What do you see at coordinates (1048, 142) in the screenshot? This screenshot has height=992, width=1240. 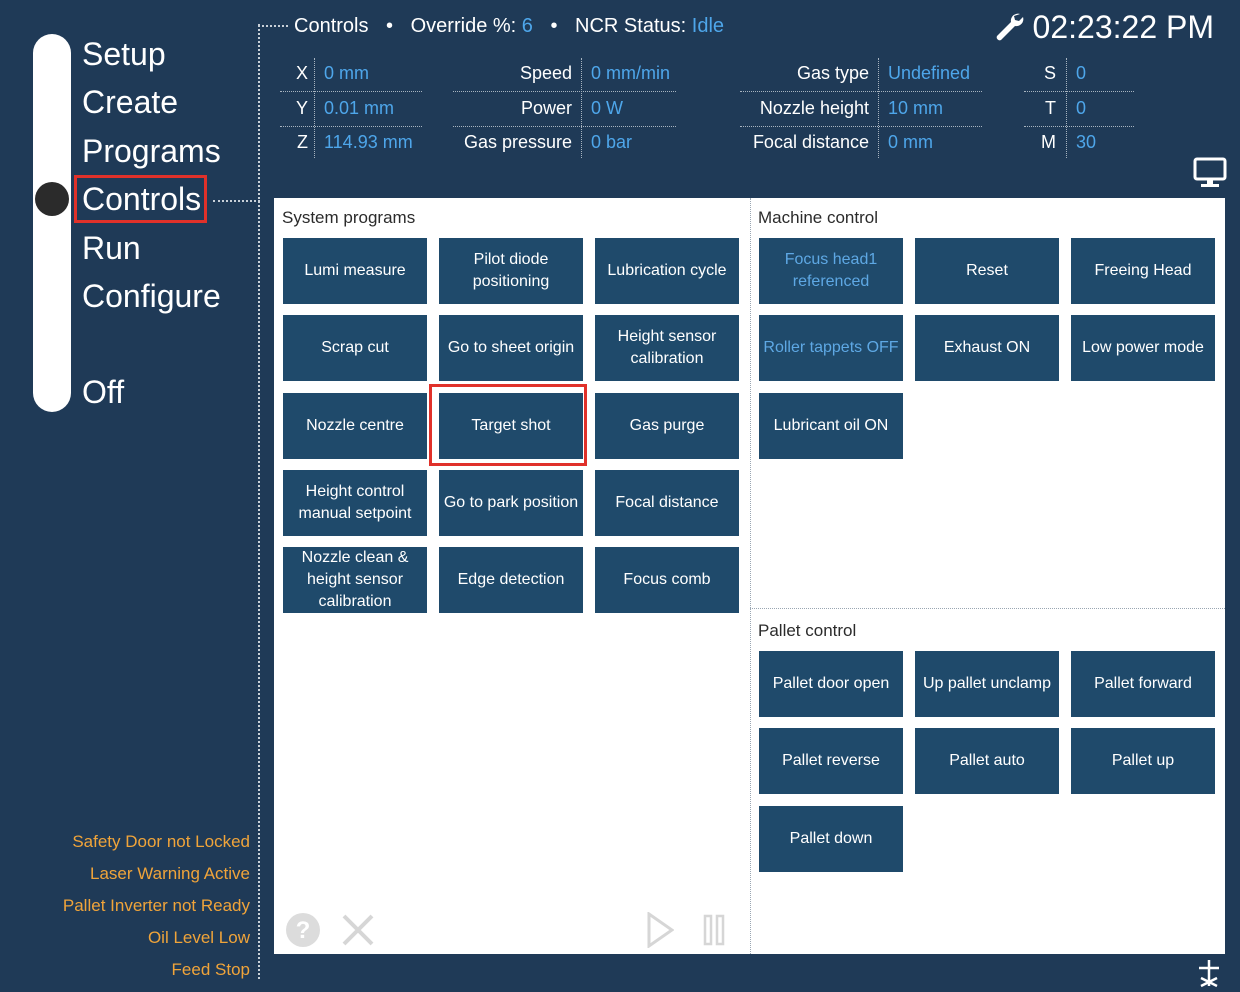 I see `m-label: M` at bounding box center [1048, 142].